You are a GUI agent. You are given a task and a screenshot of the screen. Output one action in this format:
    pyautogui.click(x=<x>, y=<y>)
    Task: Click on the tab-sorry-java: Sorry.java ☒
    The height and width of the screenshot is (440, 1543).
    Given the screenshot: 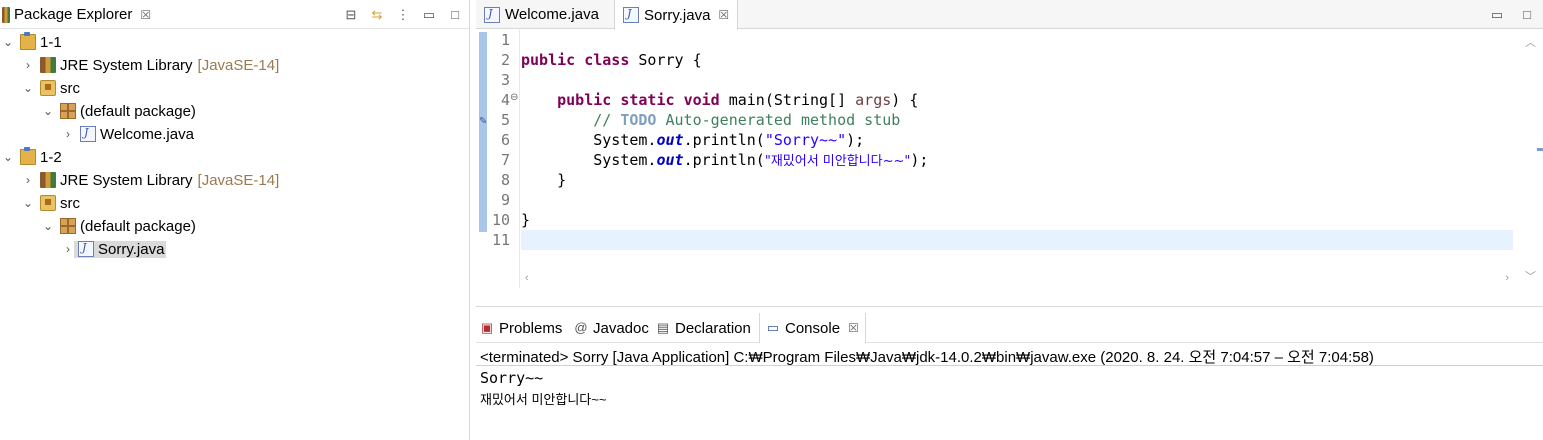 What is the action you would take?
    pyautogui.click(x=676, y=15)
    